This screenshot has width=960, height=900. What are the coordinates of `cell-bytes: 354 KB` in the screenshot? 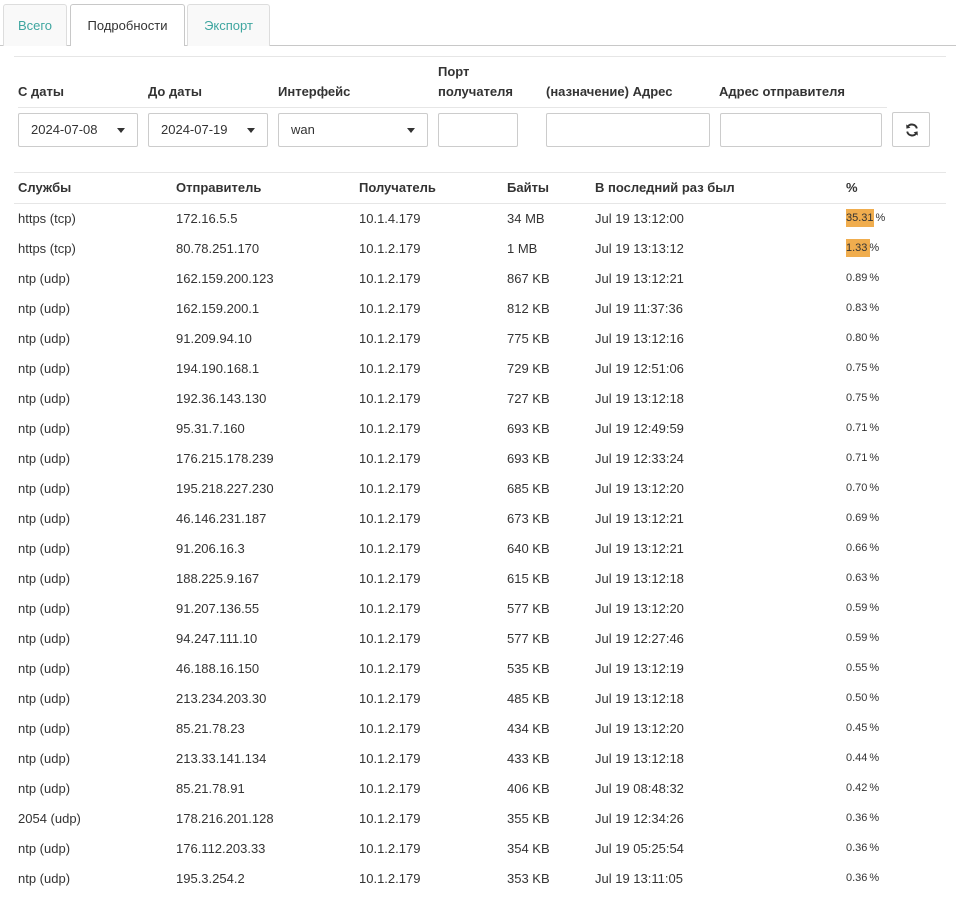 It's located at (528, 848).